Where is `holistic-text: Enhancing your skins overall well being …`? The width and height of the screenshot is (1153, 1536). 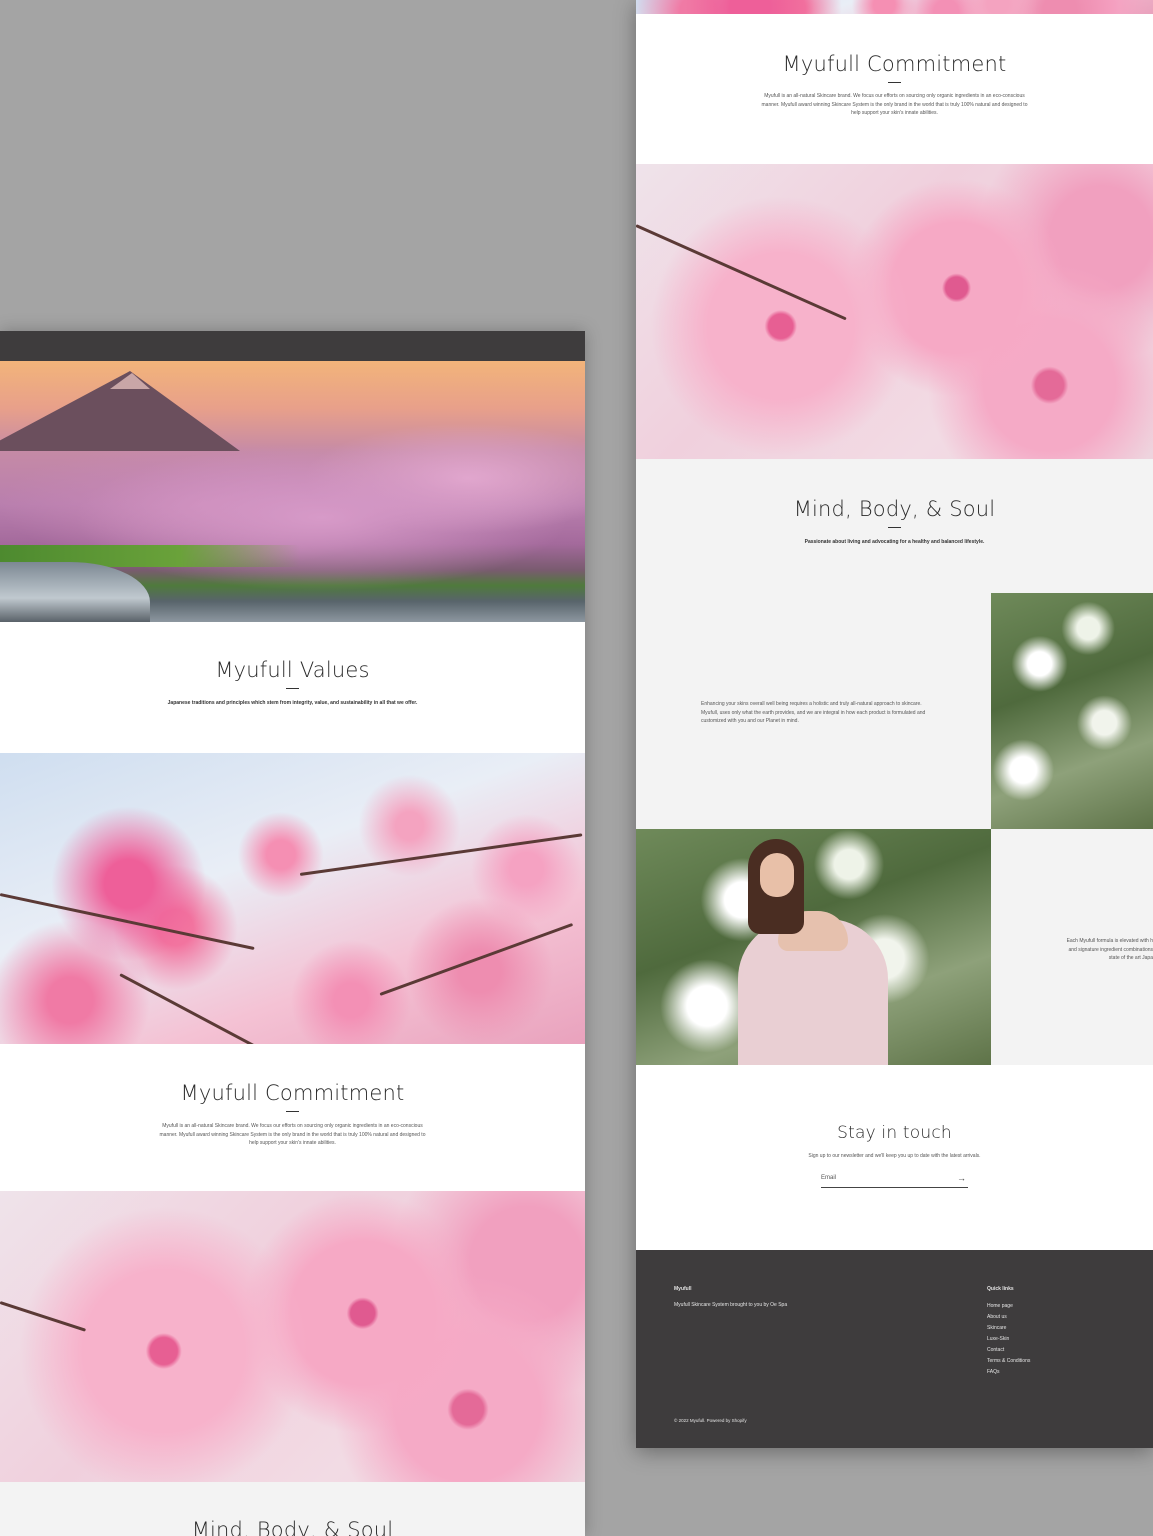
holistic-text: Enhancing your skins overall well being … is located at coordinates (813, 712).